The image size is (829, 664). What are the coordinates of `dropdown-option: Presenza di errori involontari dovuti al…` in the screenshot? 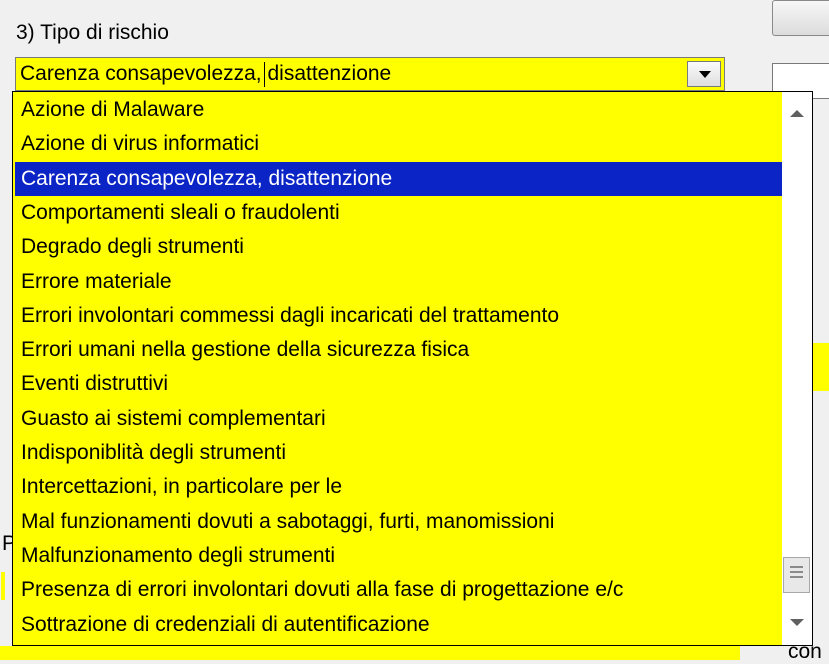 It's located at (398, 590).